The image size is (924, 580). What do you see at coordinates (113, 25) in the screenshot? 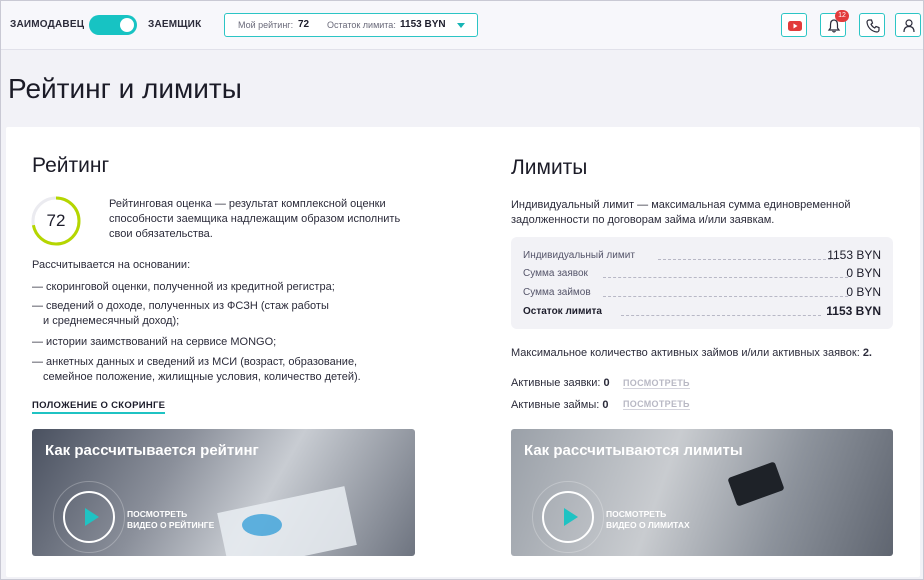
I see `role-toggle` at bounding box center [113, 25].